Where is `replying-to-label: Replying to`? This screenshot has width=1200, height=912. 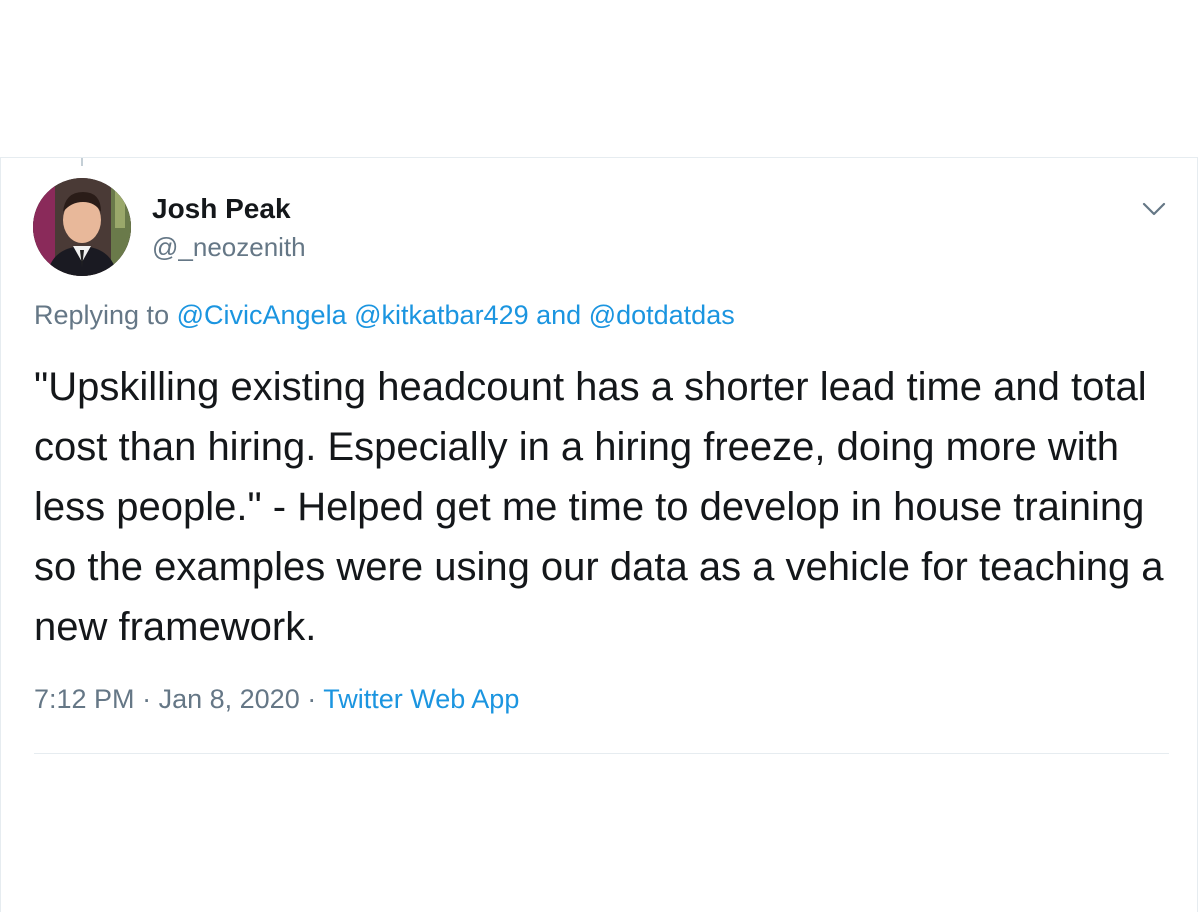 replying-to-label: Replying to is located at coordinates (102, 315).